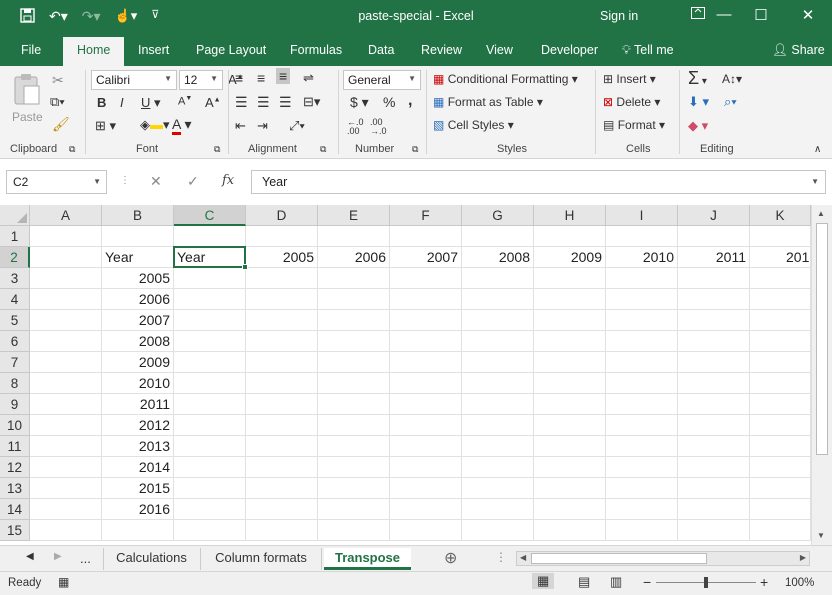 This screenshot has width=832, height=595. Describe the element at coordinates (619, 16) in the screenshot. I see `sign-in-link: Sign in` at that location.